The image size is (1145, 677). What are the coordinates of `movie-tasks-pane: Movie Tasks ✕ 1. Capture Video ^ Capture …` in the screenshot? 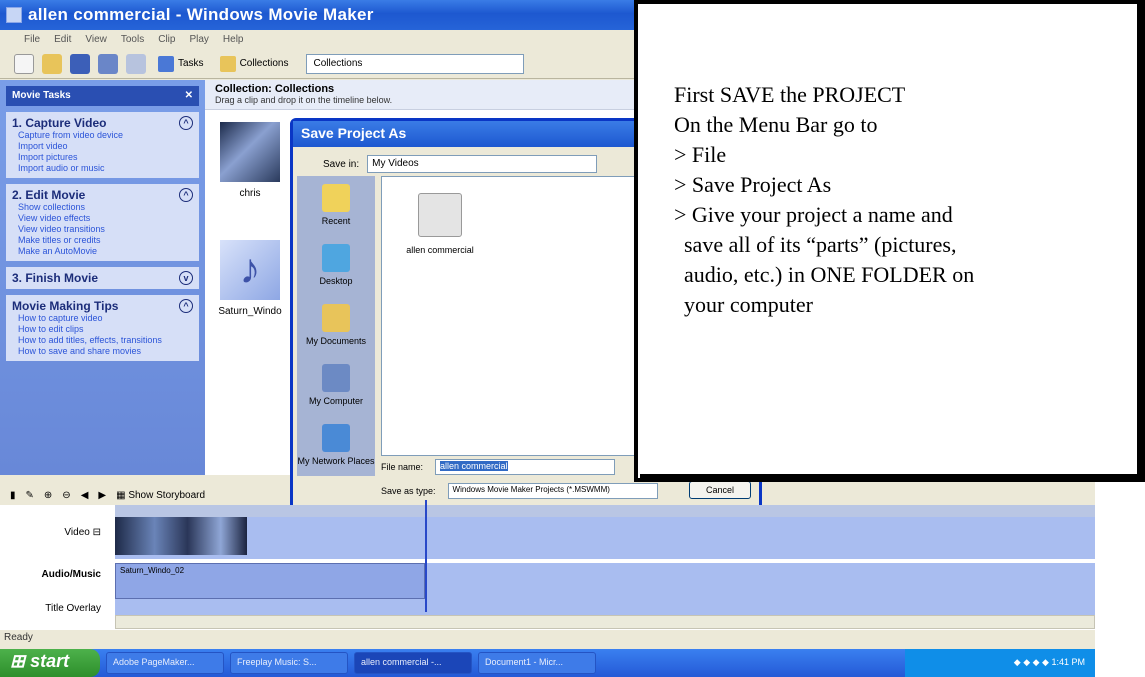 It's located at (102, 277).